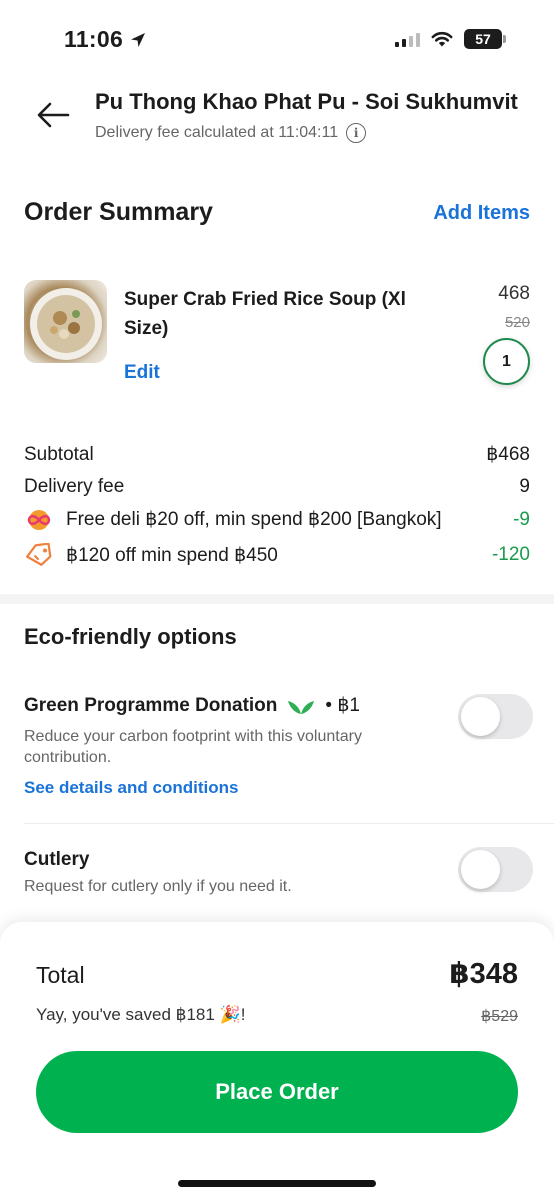 The height and width of the screenshot is (1200, 554). Describe the element at coordinates (265, 314) in the screenshot. I see `item-name: Super Crab Fried Rice Soup (Xl Size)` at that location.